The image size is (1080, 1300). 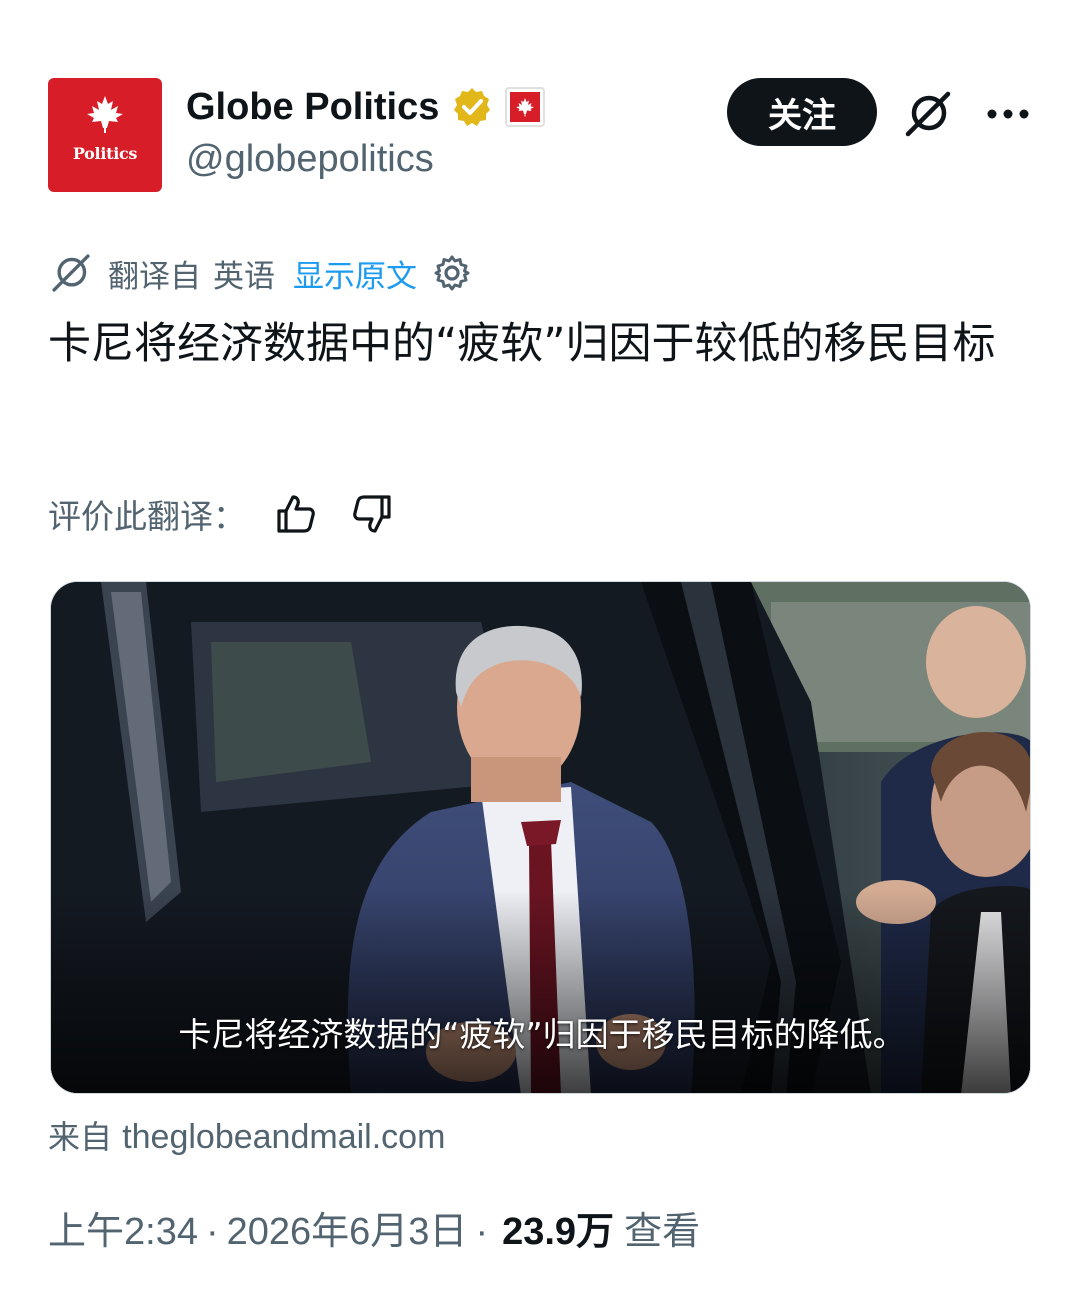 What do you see at coordinates (802, 112) in the screenshot?
I see `follow-button: 关注` at bounding box center [802, 112].